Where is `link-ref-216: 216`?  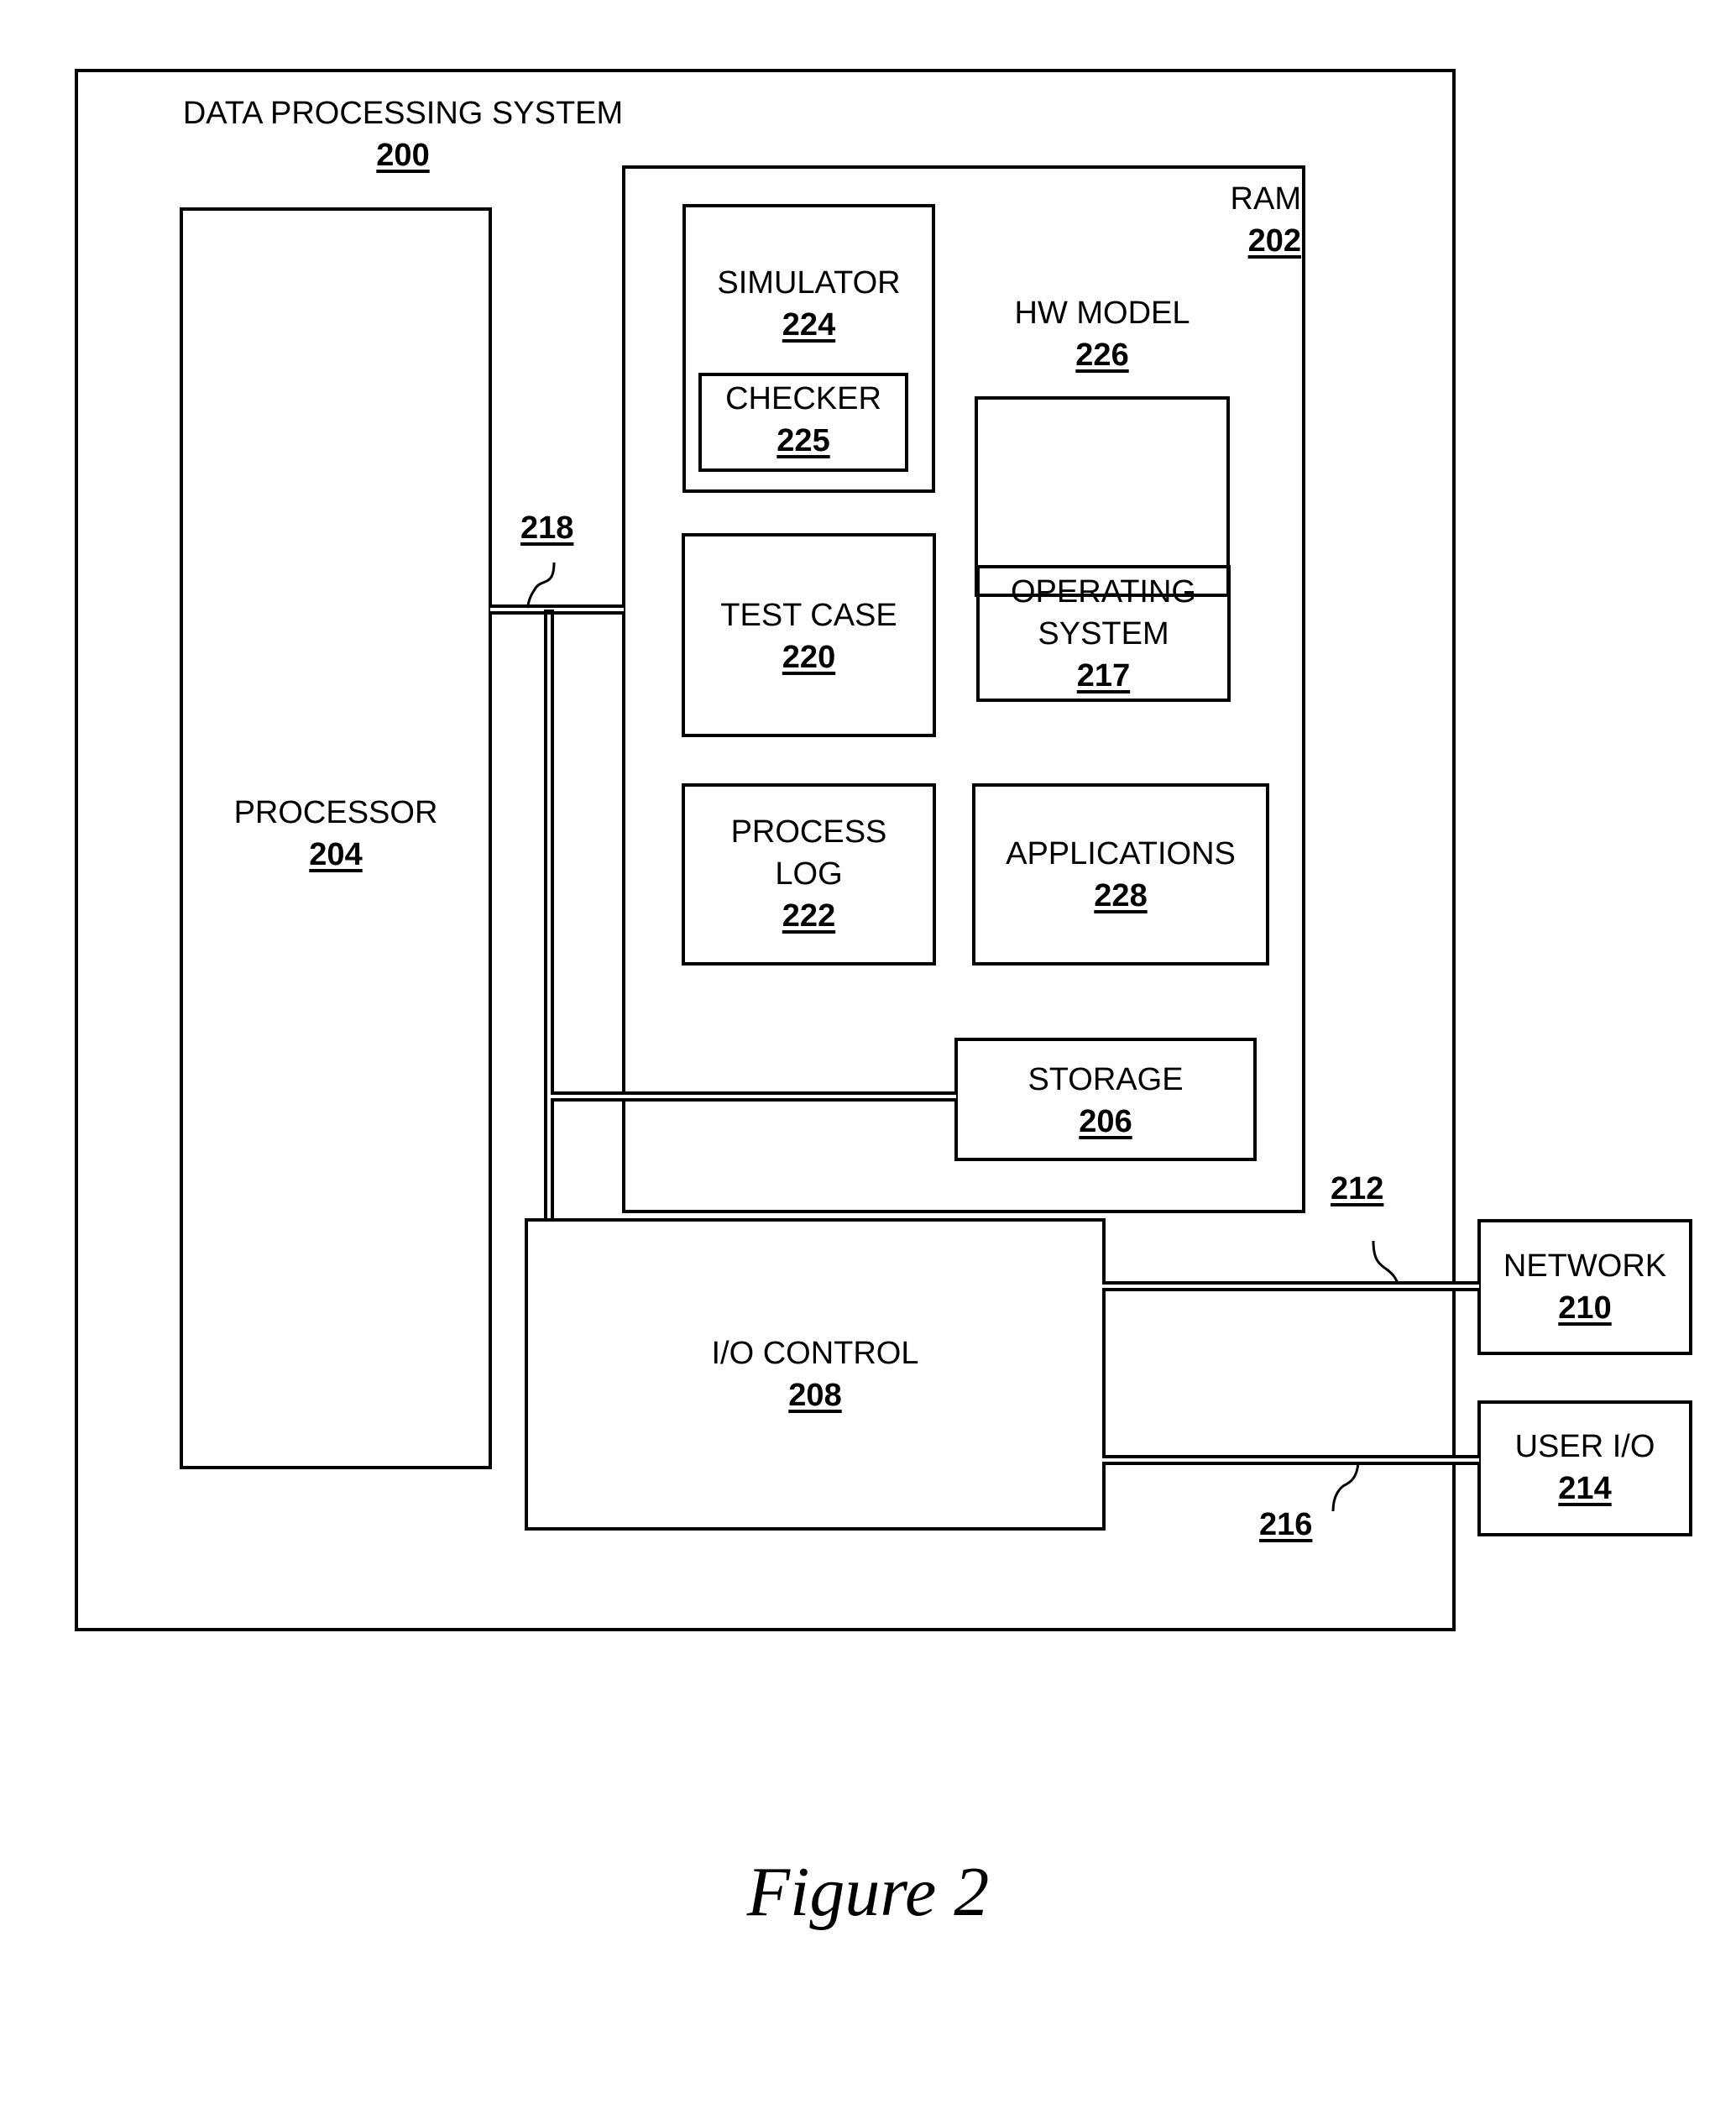 link-ref-216: 216 is located at coordinates (1286, 1525).